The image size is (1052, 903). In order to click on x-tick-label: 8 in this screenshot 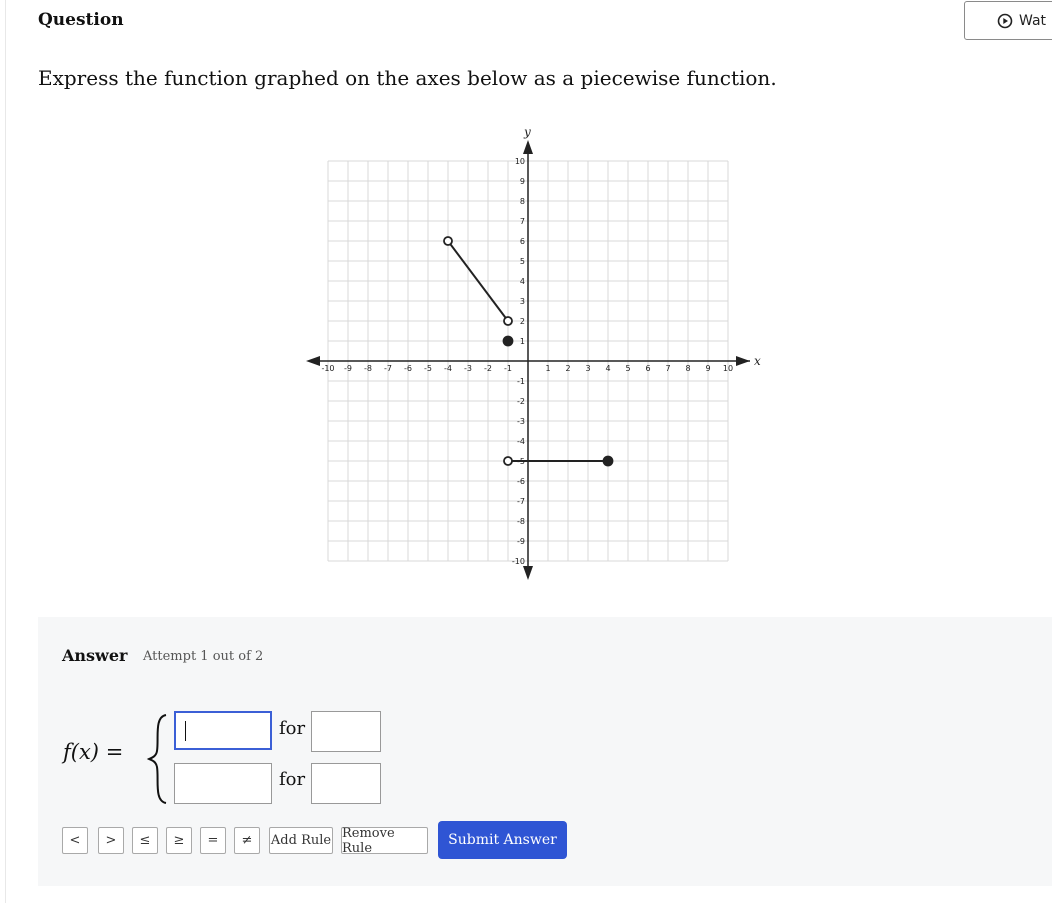, I will do `click(687, 368)`.